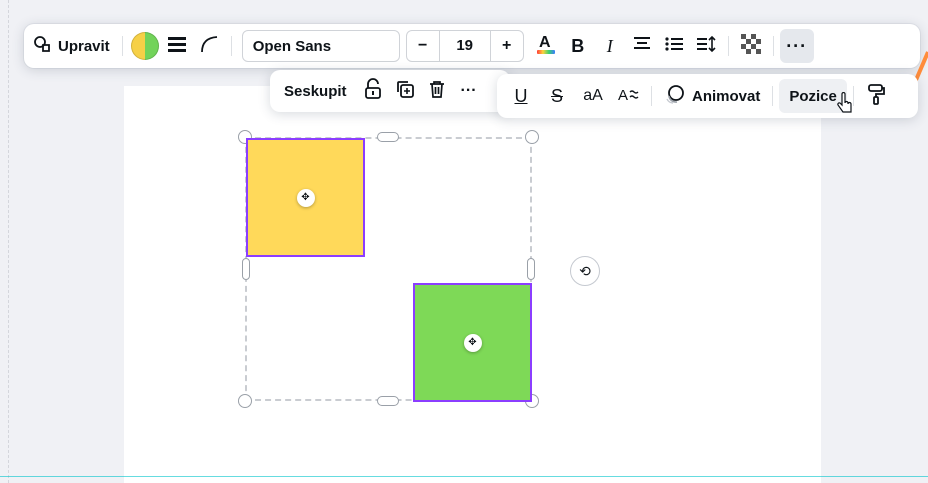  I want to click on resize-handle-top, so click(388, 137).